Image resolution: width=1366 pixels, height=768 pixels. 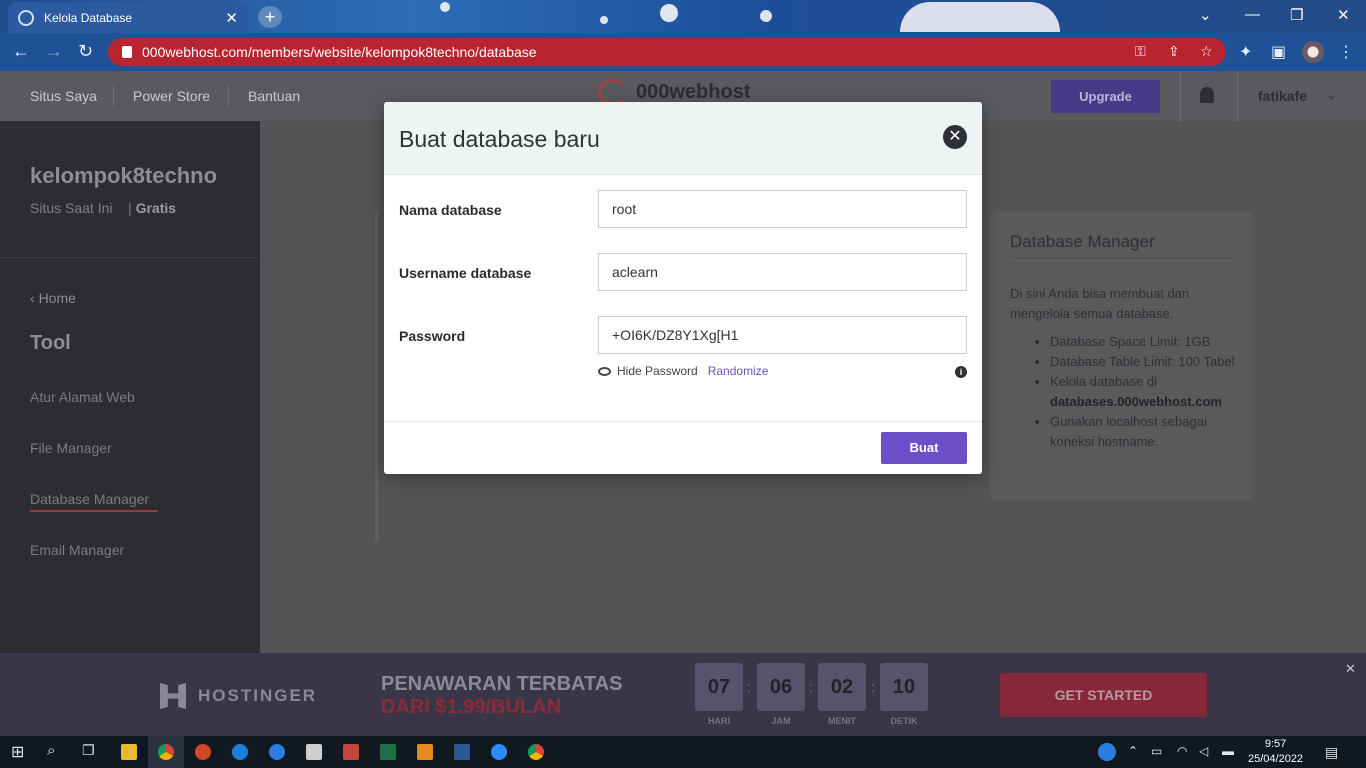 What do you see at coordinates (462, 752) in the screenshot?
I see `word-icon` at bounding box center [462, 752].